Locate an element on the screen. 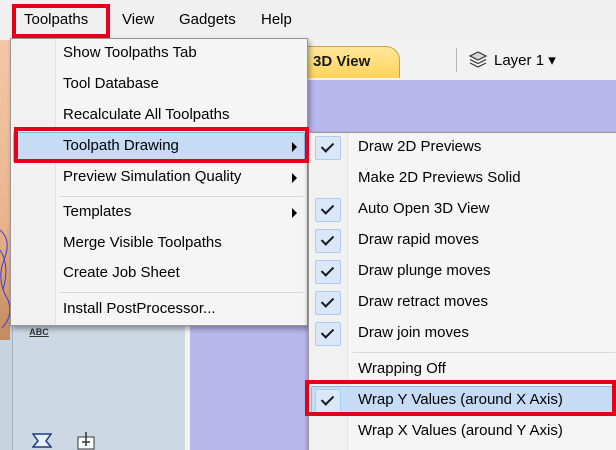 Image resolution: width=616 pixels, height=450 pixels. align-tool-icon is located at coordinates (86, 441).